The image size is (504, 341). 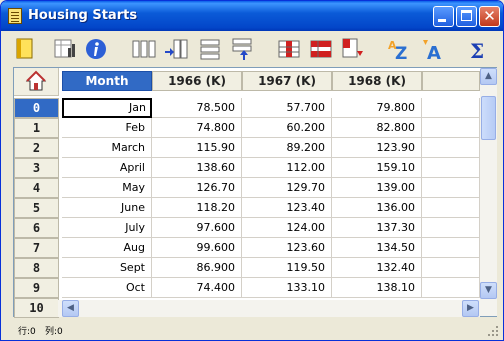 I want to click on table-cell: 126.70, so click(x=197, y=188).